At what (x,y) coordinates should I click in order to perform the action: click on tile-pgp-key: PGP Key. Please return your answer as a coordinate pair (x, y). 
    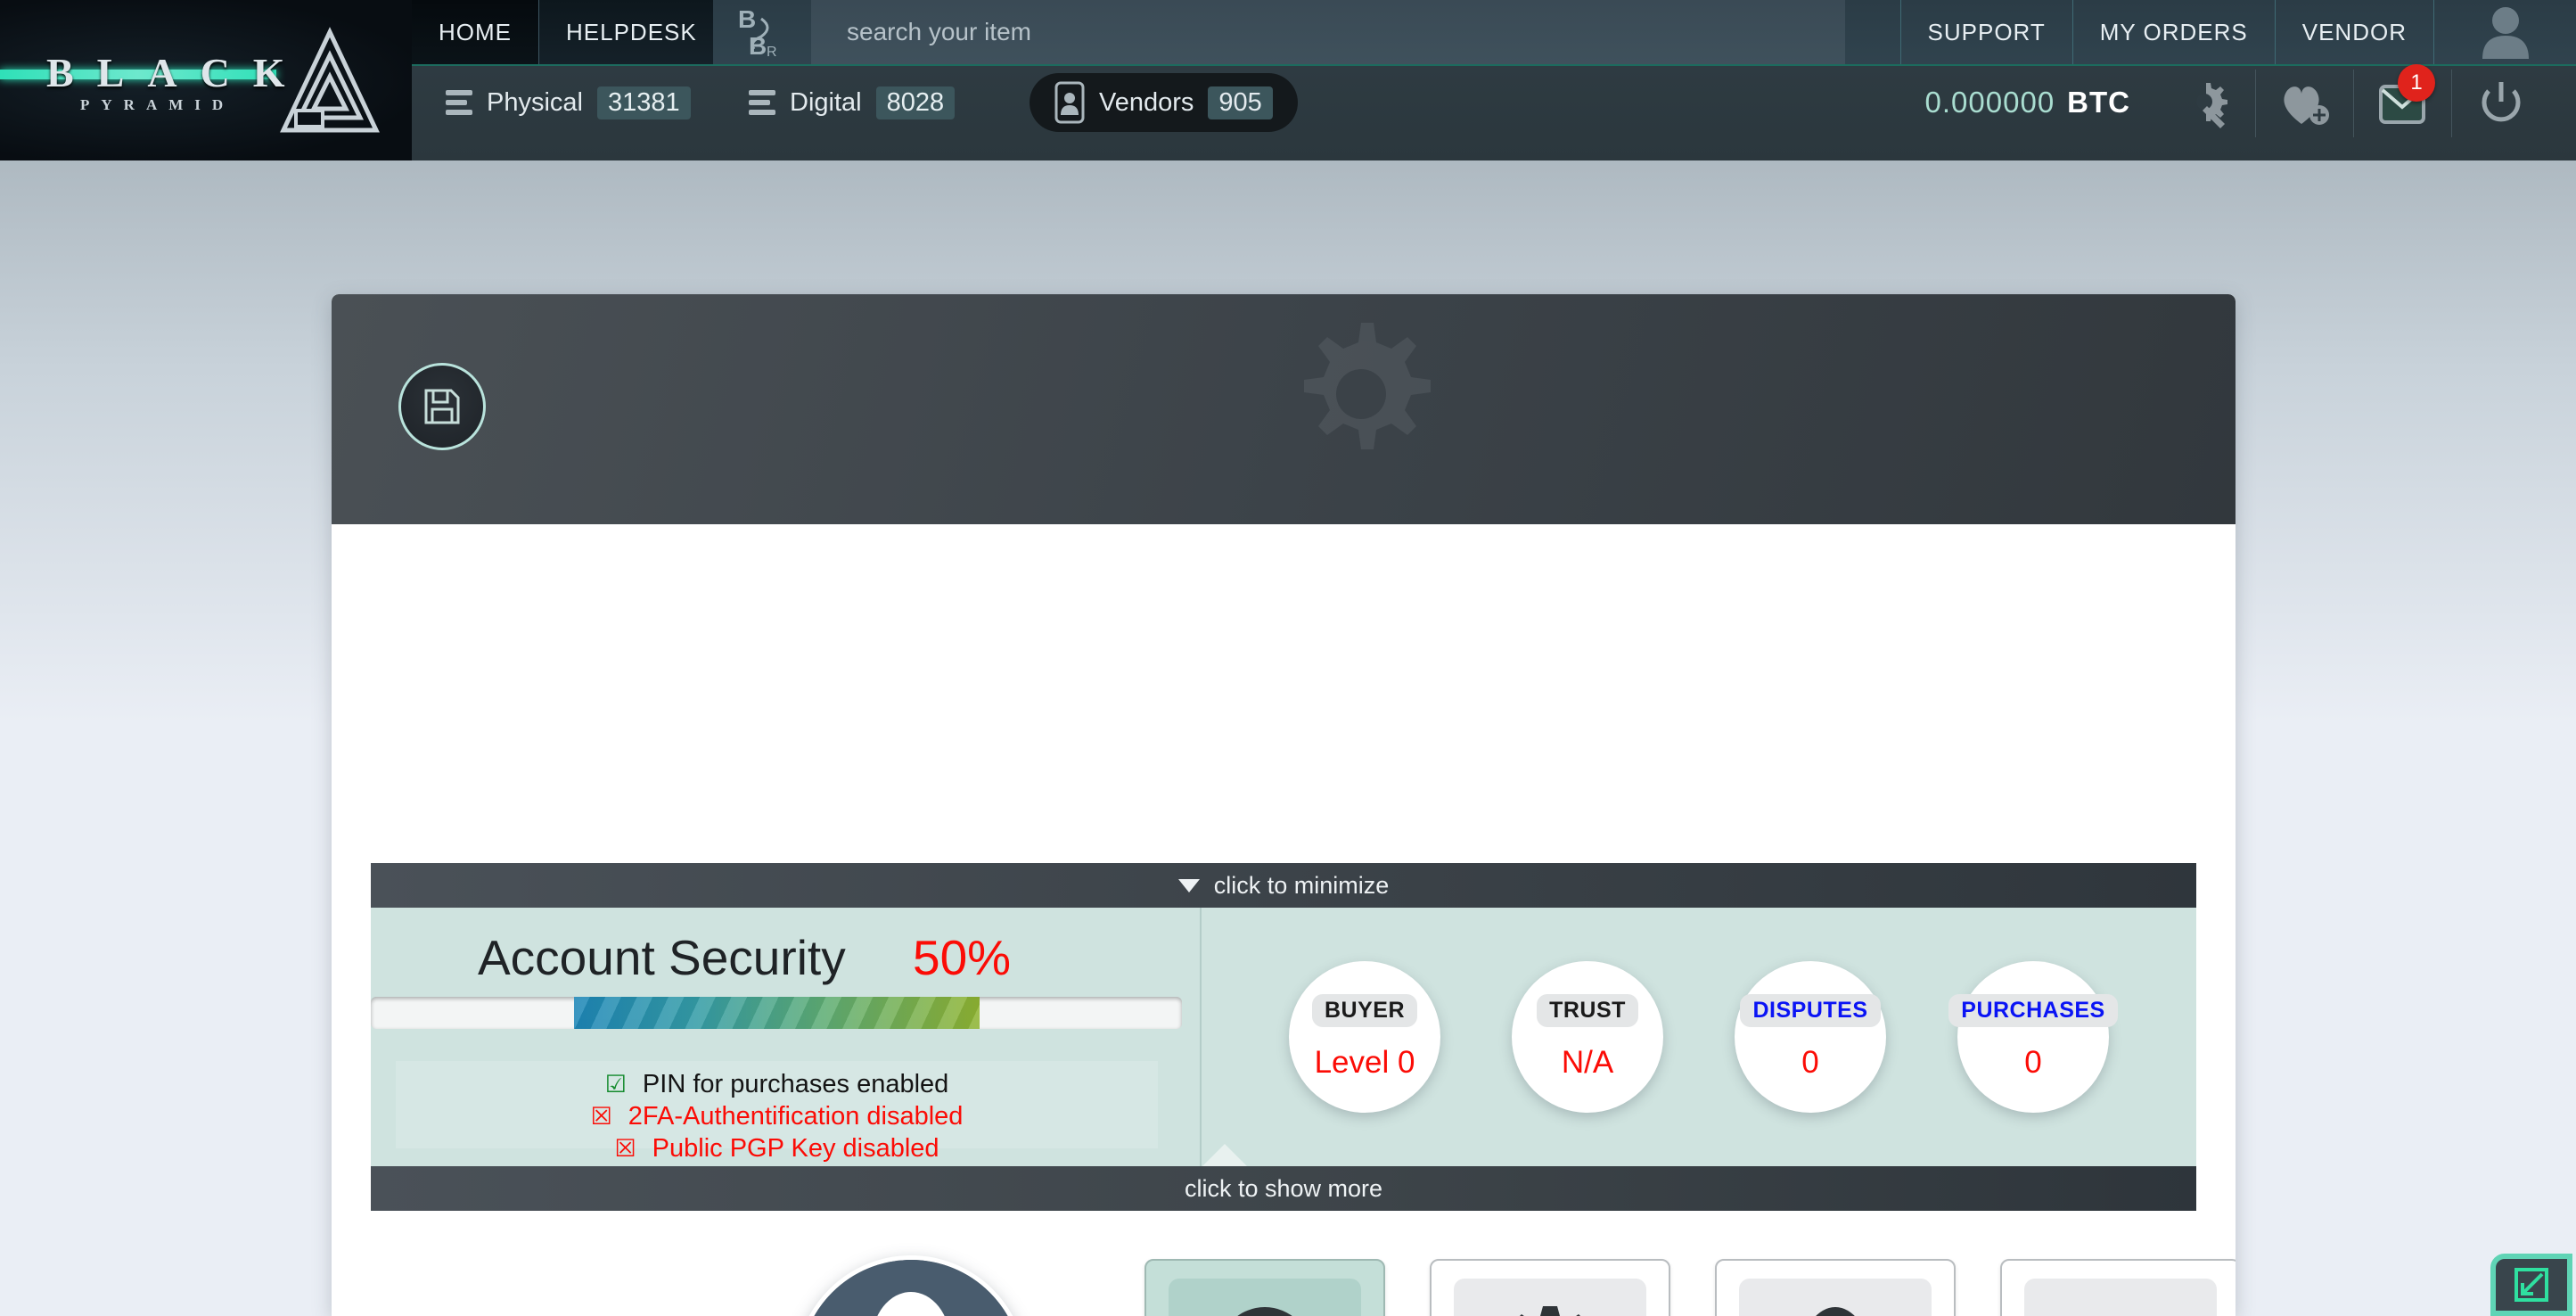
    Looking at the image, I should click on (2118, 1287).